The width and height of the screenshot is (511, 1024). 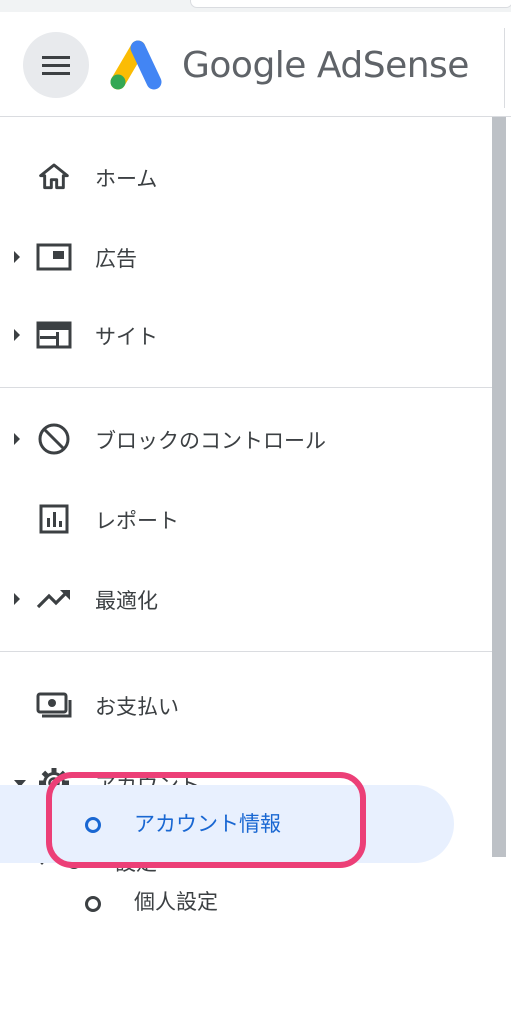 What do you see at coordinates (54, 599) in the screenshot?
I see `trending-icon` at bounding box center [54, 599].